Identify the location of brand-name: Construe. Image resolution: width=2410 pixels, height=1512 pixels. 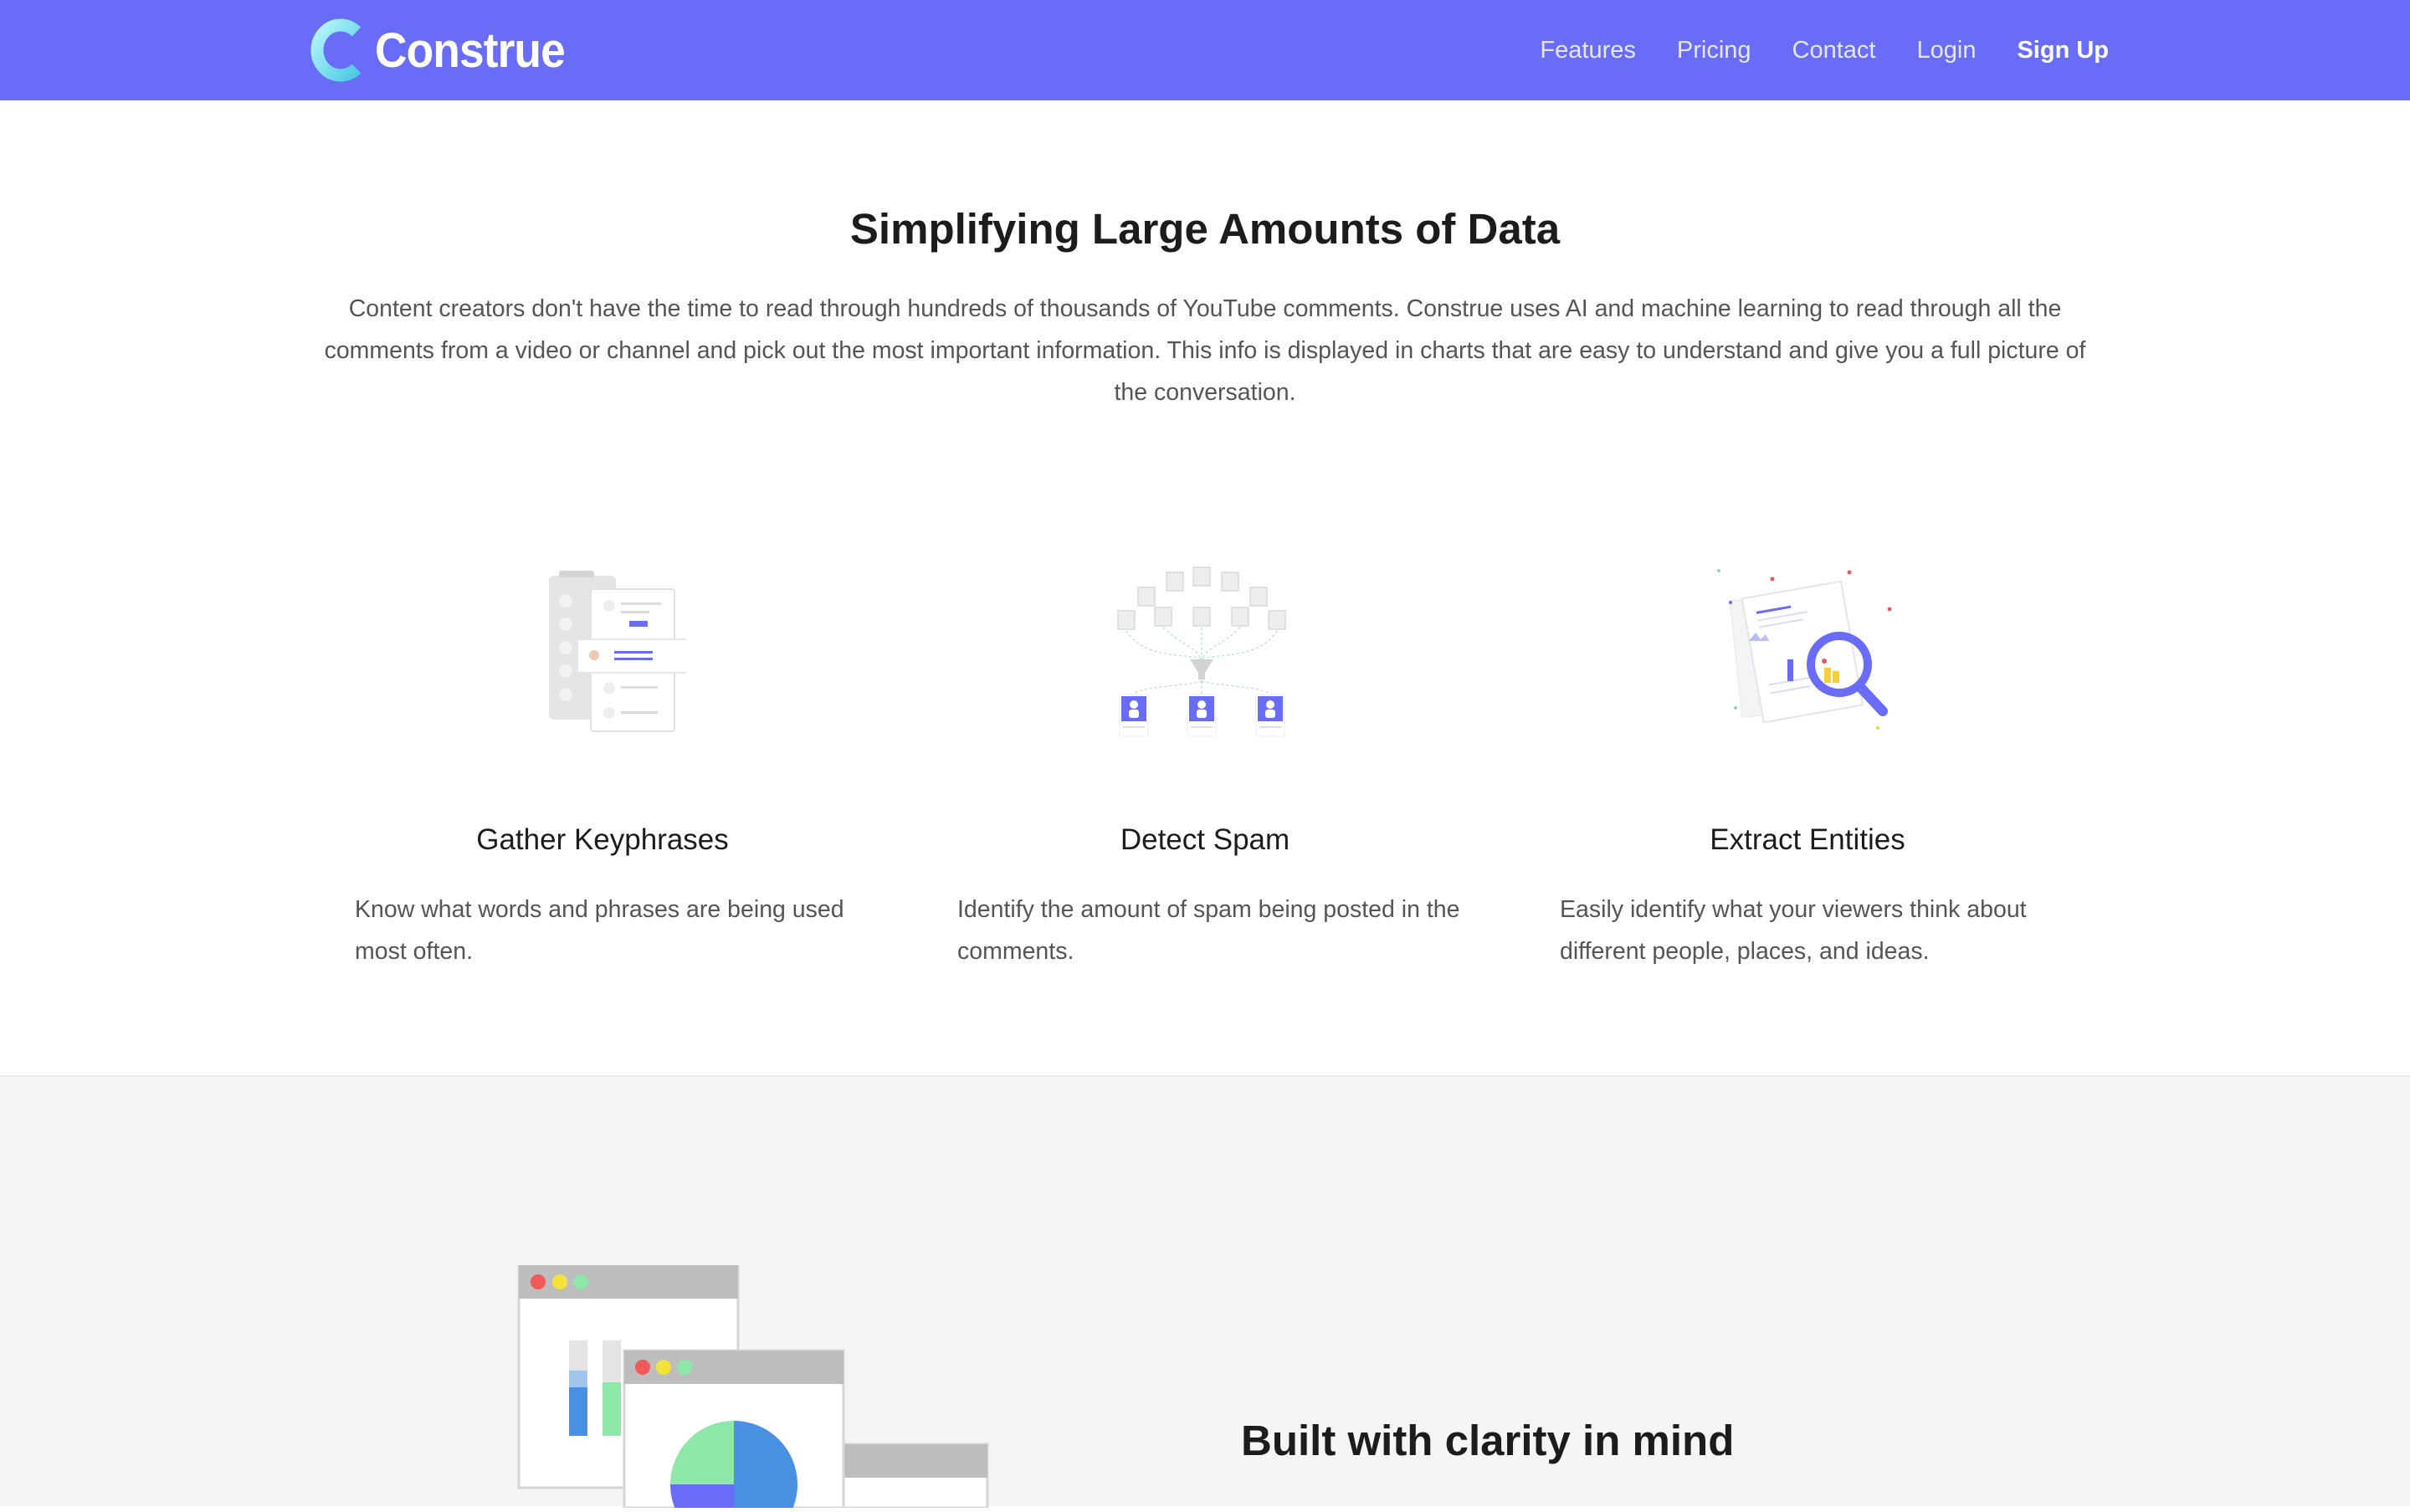
(470, 50).